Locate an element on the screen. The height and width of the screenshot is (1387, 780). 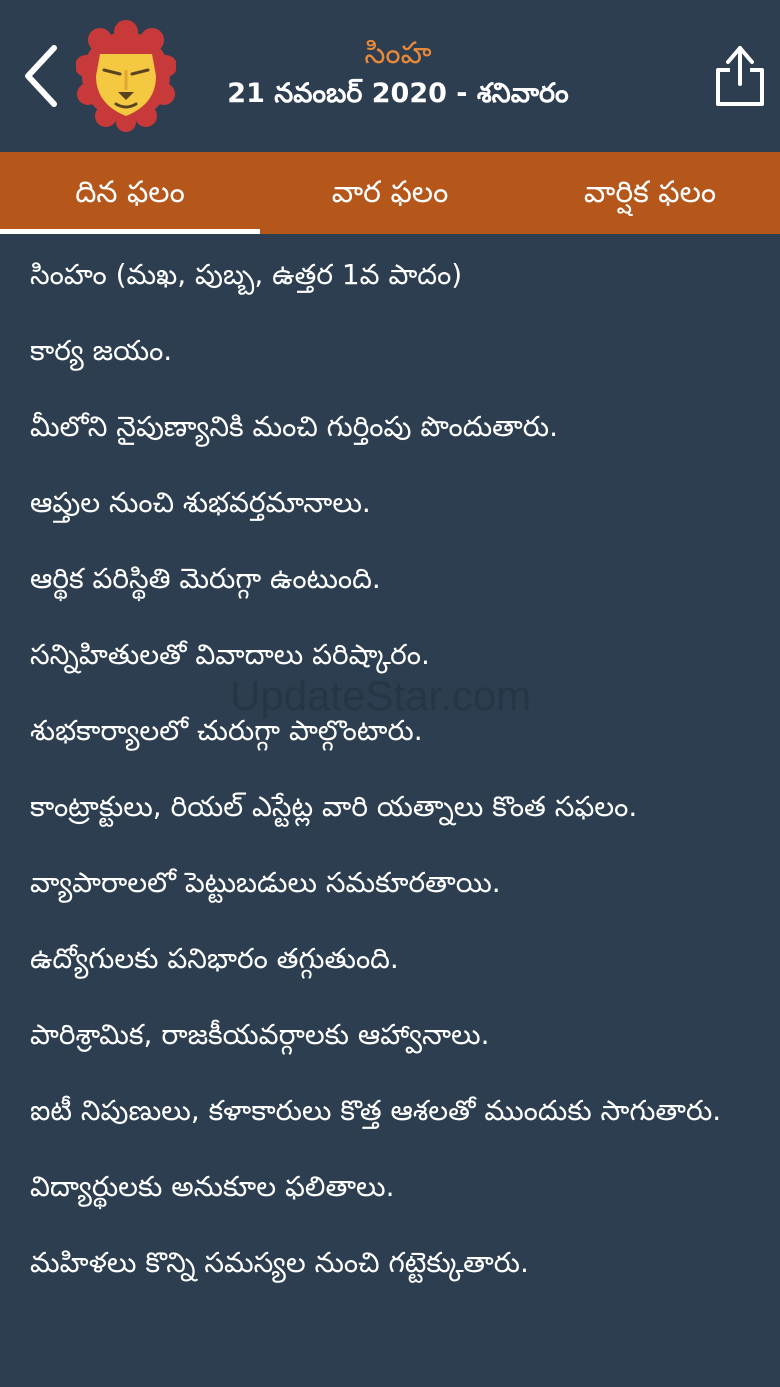
content-line: ఆర్థిక పరిస్థితి మెరుగ్గా ఉంటుంది. is located at coordinates (205, 578).